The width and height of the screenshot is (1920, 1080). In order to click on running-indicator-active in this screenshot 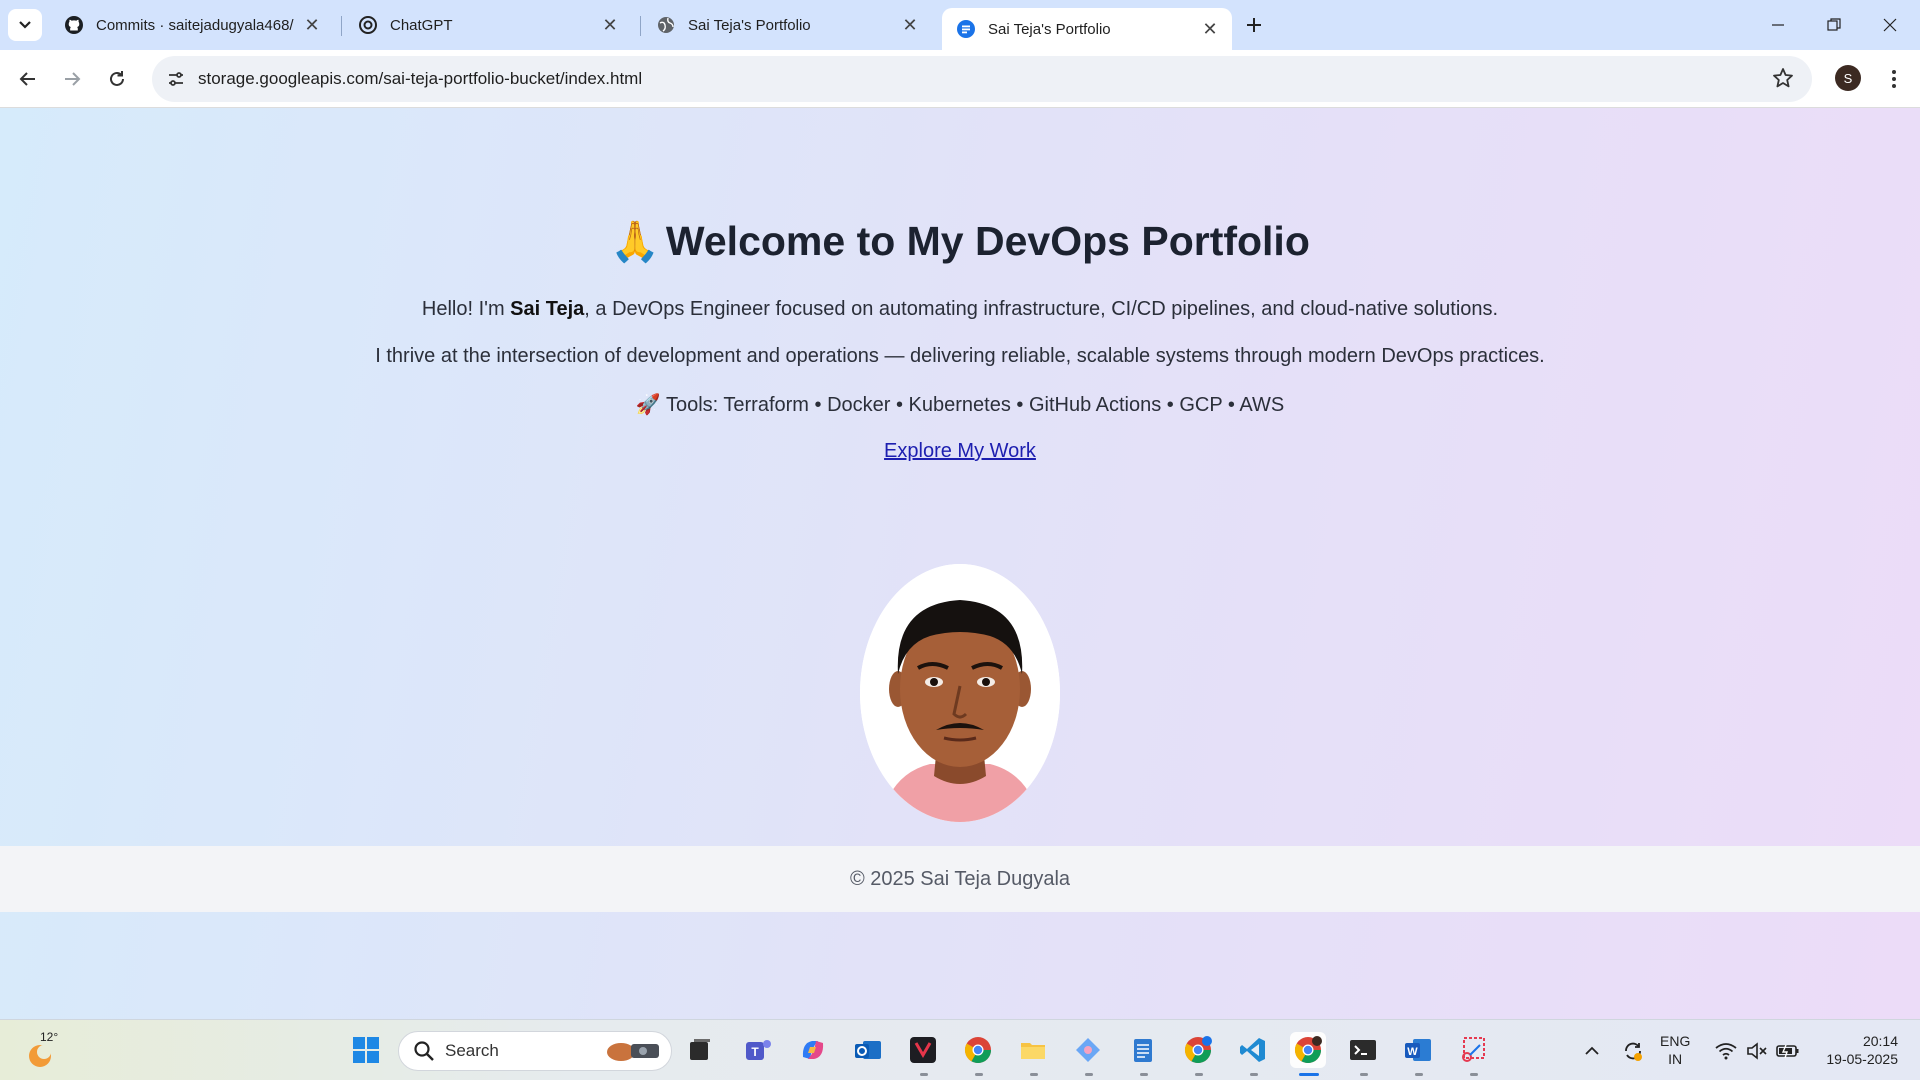, I will do `click(1309, 1074)`.